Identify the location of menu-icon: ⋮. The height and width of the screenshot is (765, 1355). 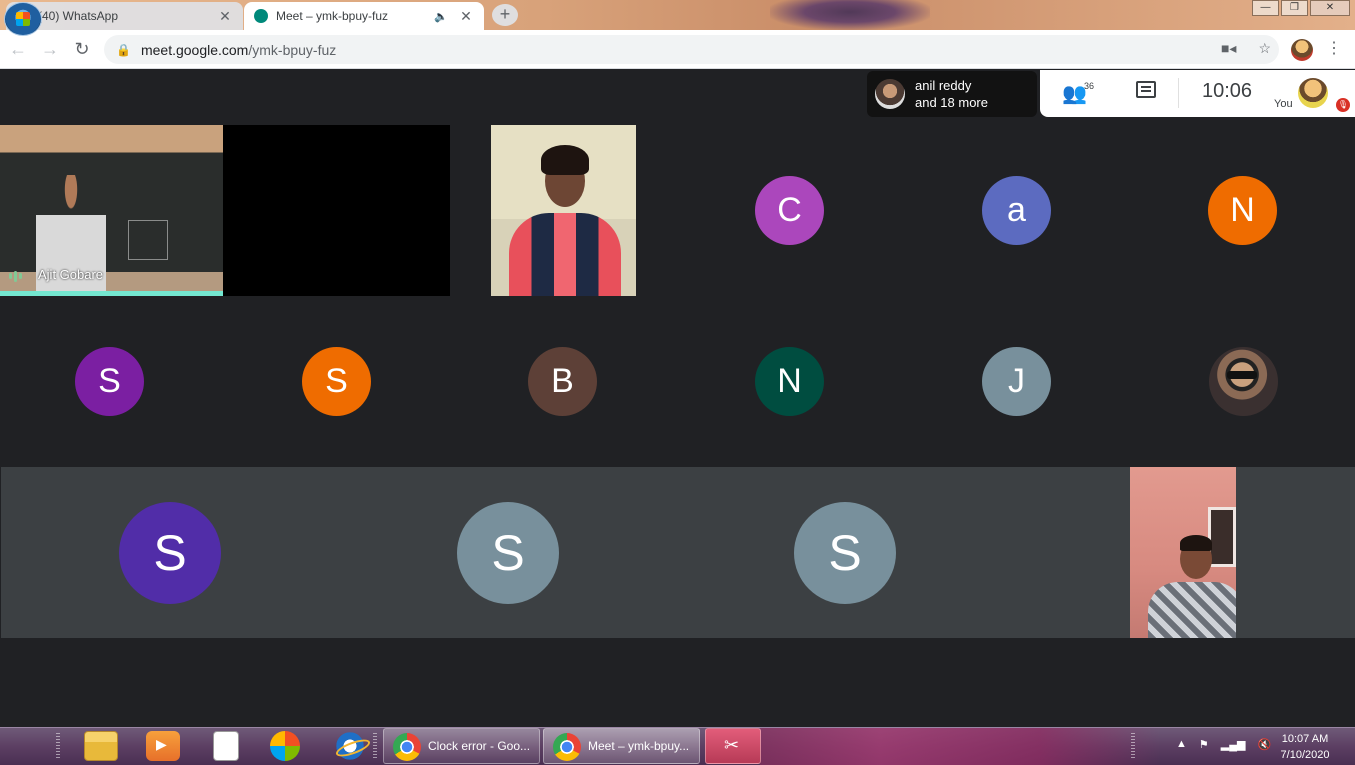
(1334, 48).